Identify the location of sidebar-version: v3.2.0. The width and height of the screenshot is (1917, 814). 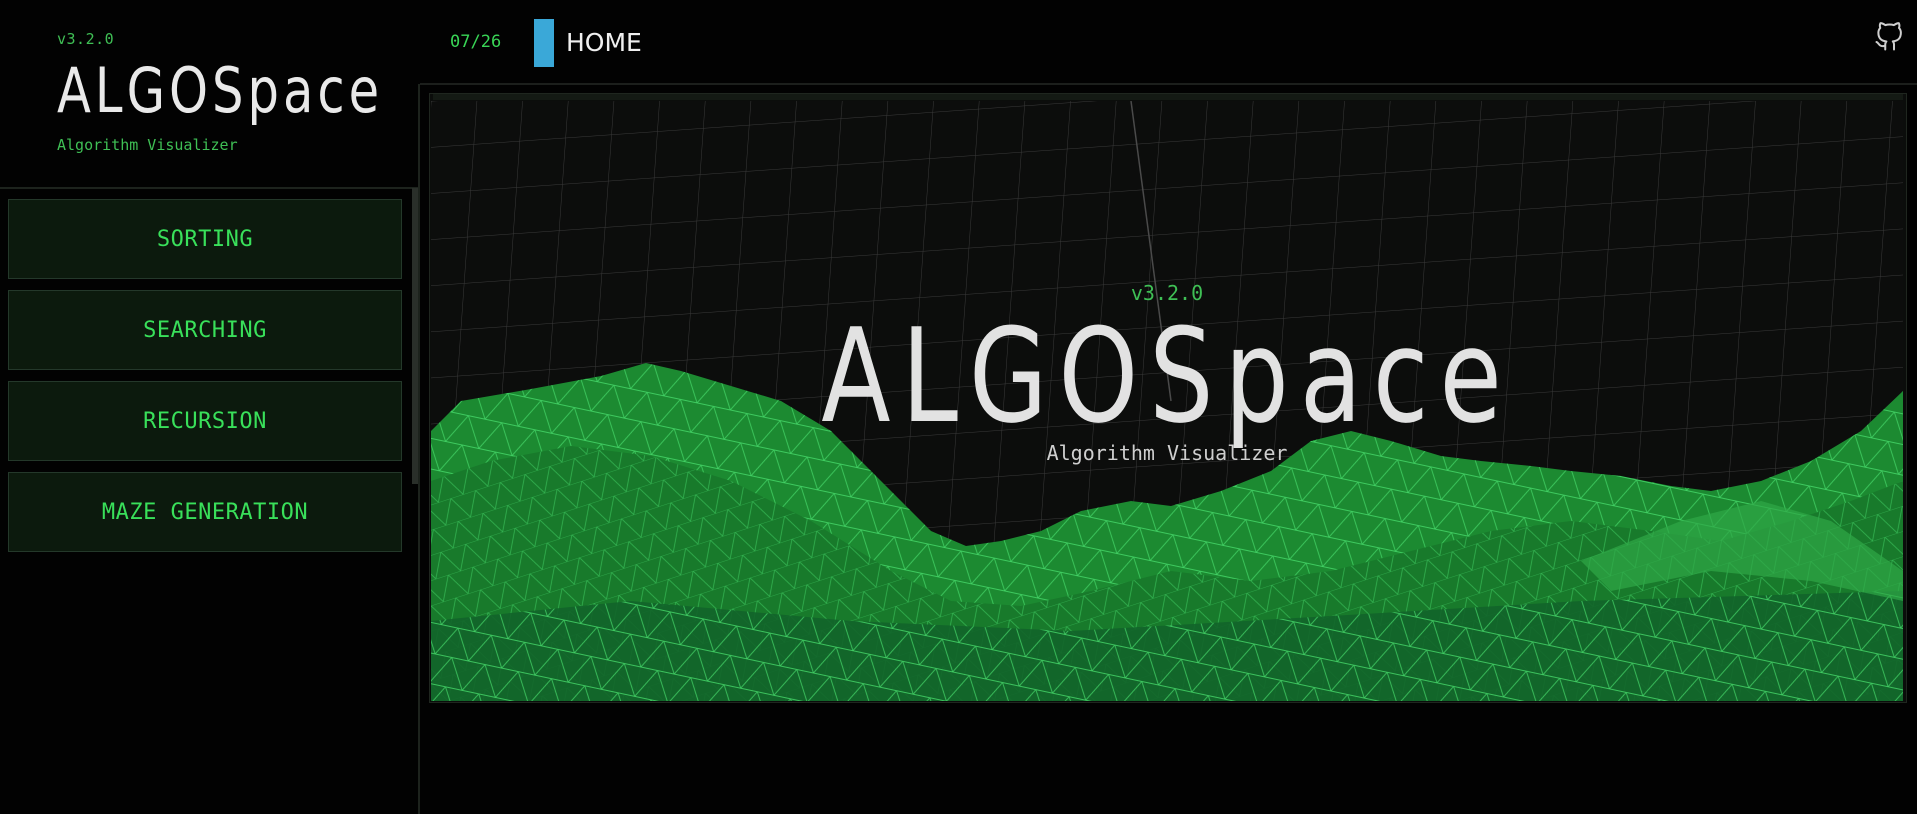
(86, 39).